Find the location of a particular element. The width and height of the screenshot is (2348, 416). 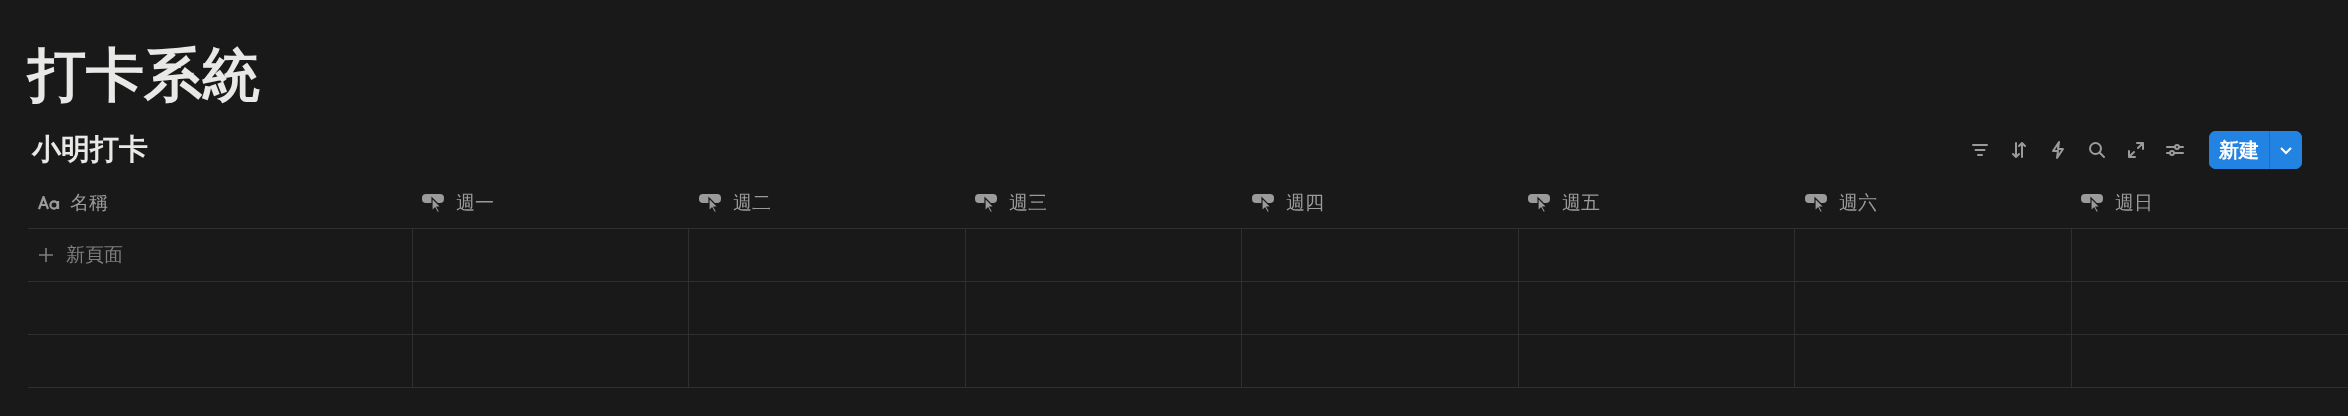

new-page-button: 新頁面 is located at coordinates (80, 255).